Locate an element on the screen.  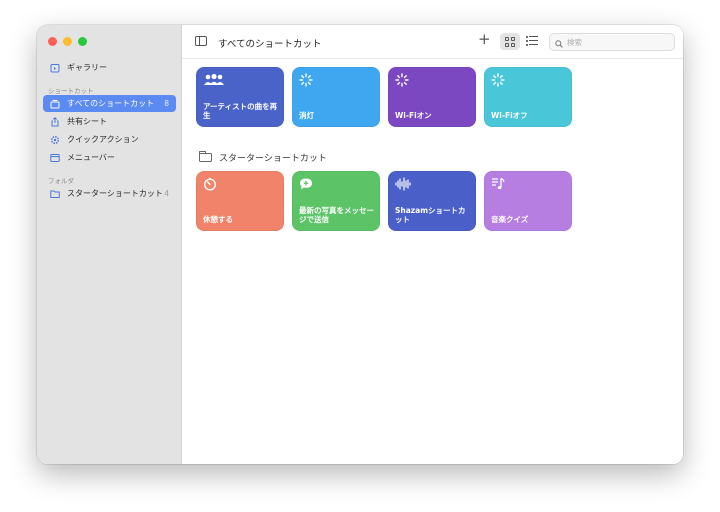
all-shortcuts-icon is located at coordinates (55, 104).